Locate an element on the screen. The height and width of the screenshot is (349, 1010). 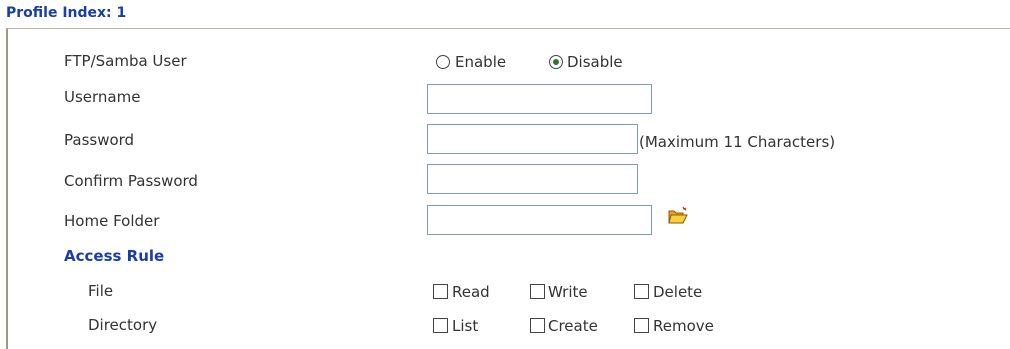
directory-remove-checkbox is located at coordinates (641, 325).